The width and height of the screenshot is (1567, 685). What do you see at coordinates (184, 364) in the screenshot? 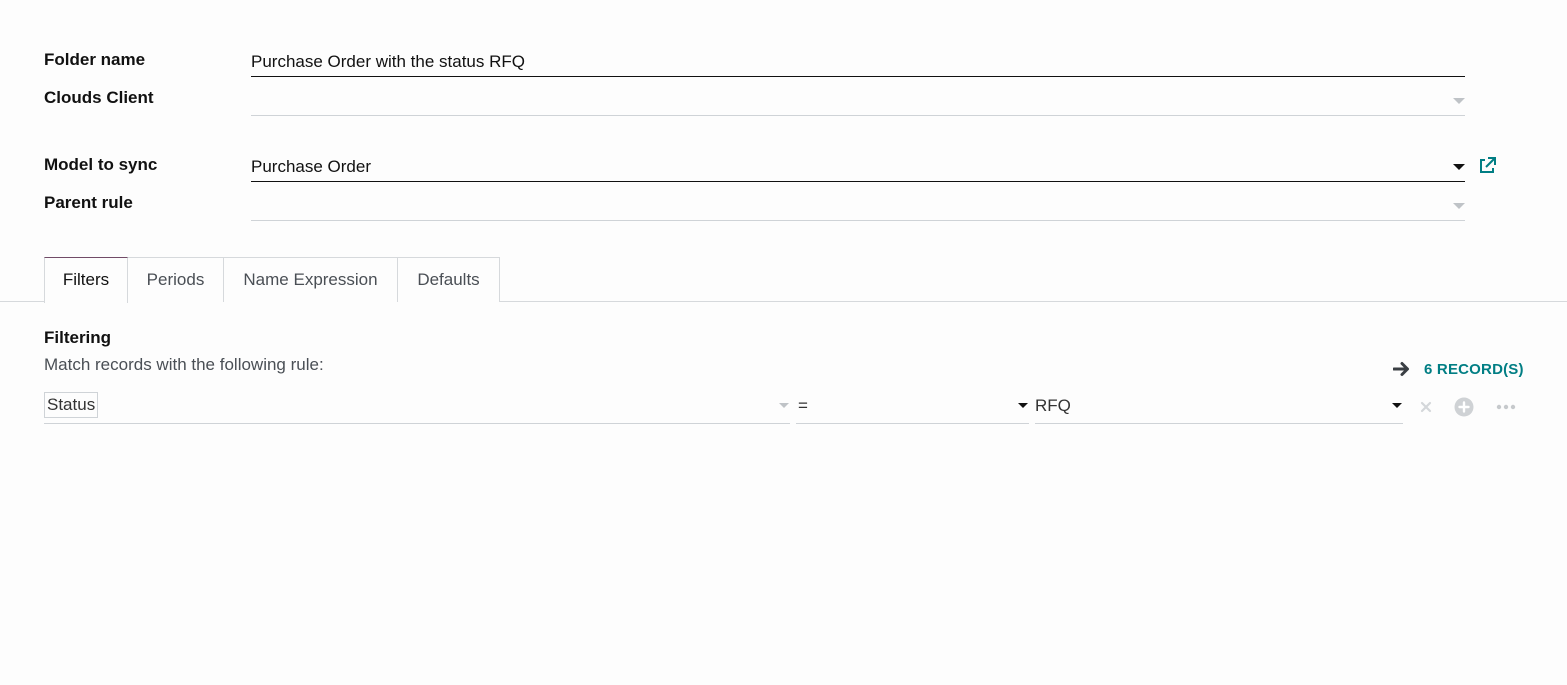
I see `filtering-subtitle: Match records with the following rule:` at bounding box center [184, 364].